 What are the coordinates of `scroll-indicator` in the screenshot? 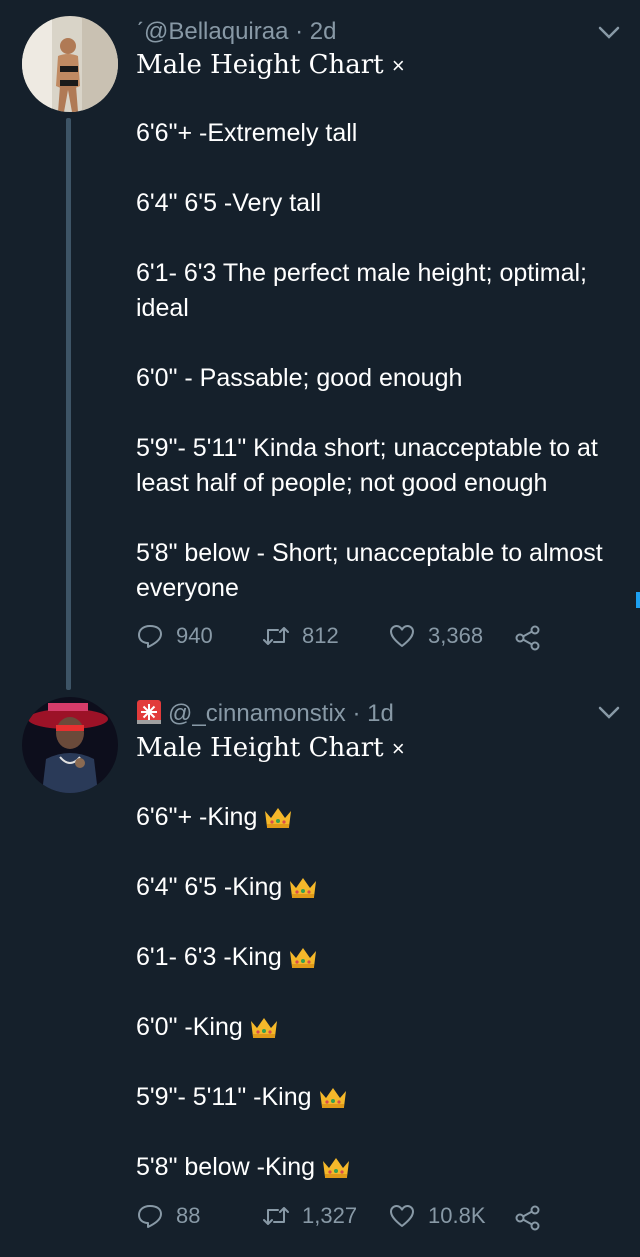 It's located at (638, 600).